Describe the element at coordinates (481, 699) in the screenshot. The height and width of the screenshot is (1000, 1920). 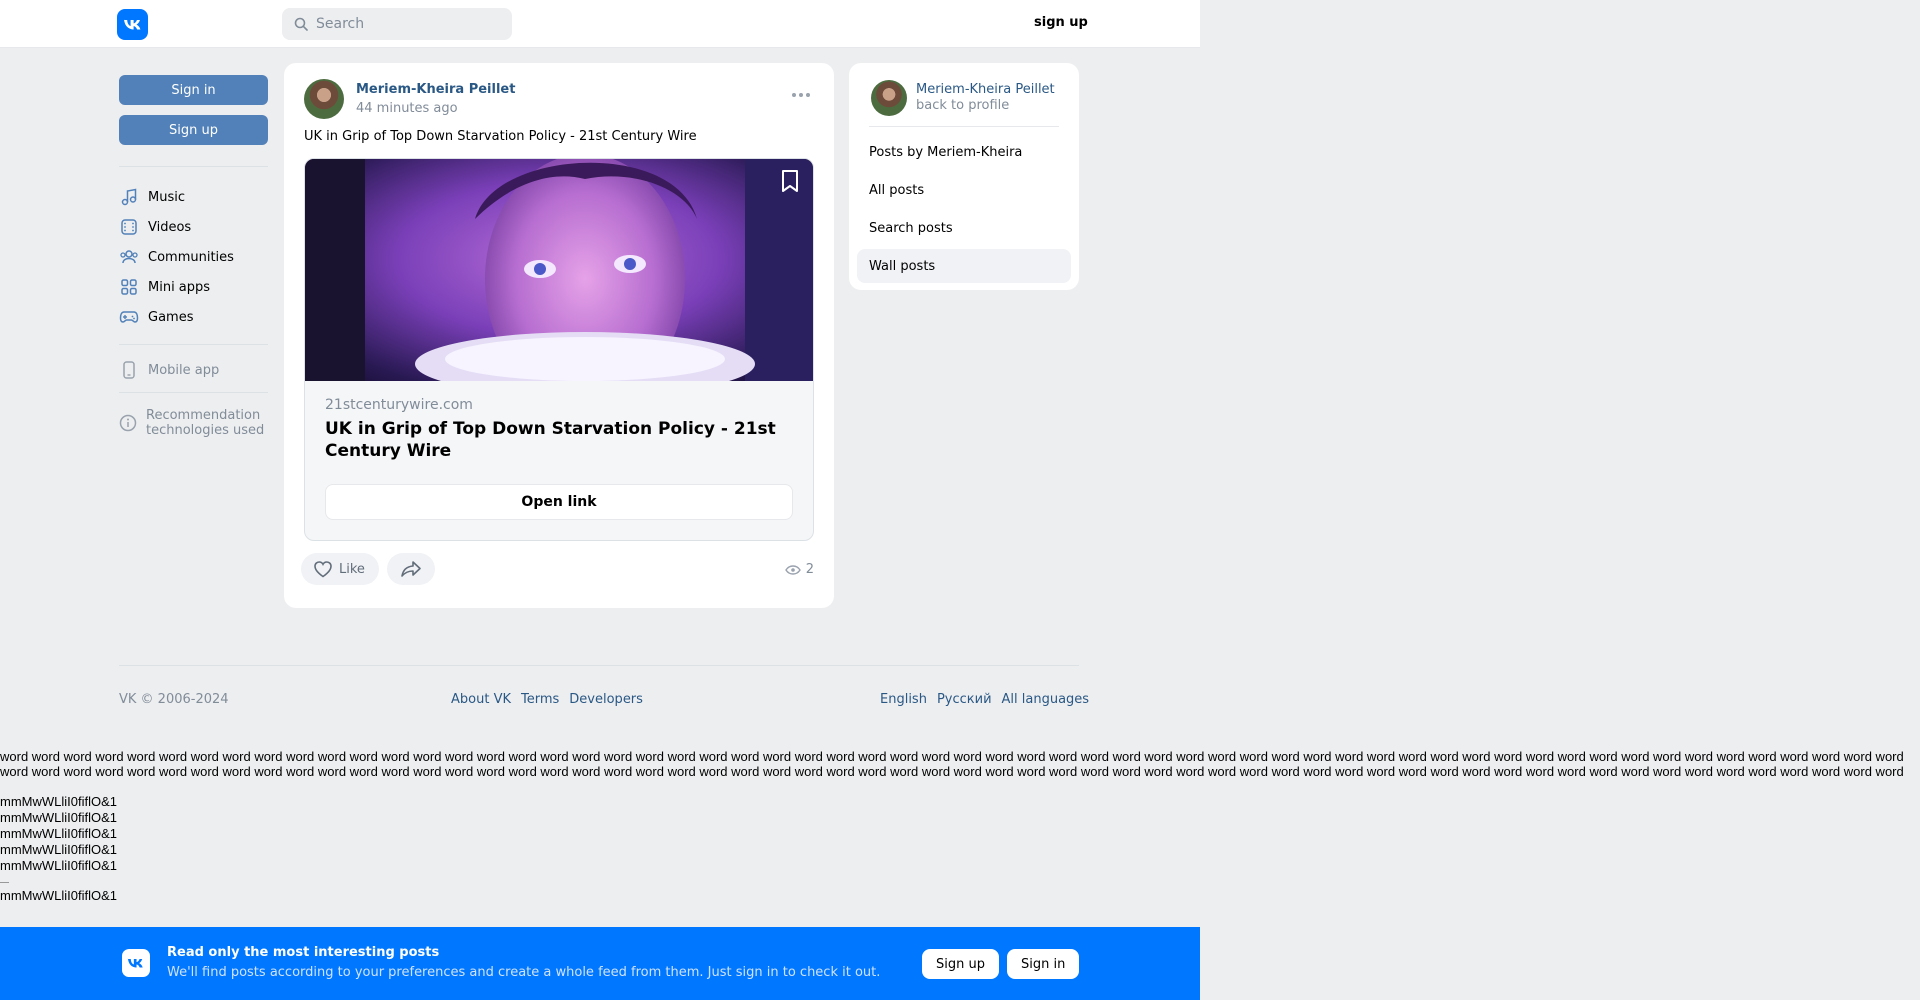
I see `footer-link-about: About VK` at that location.